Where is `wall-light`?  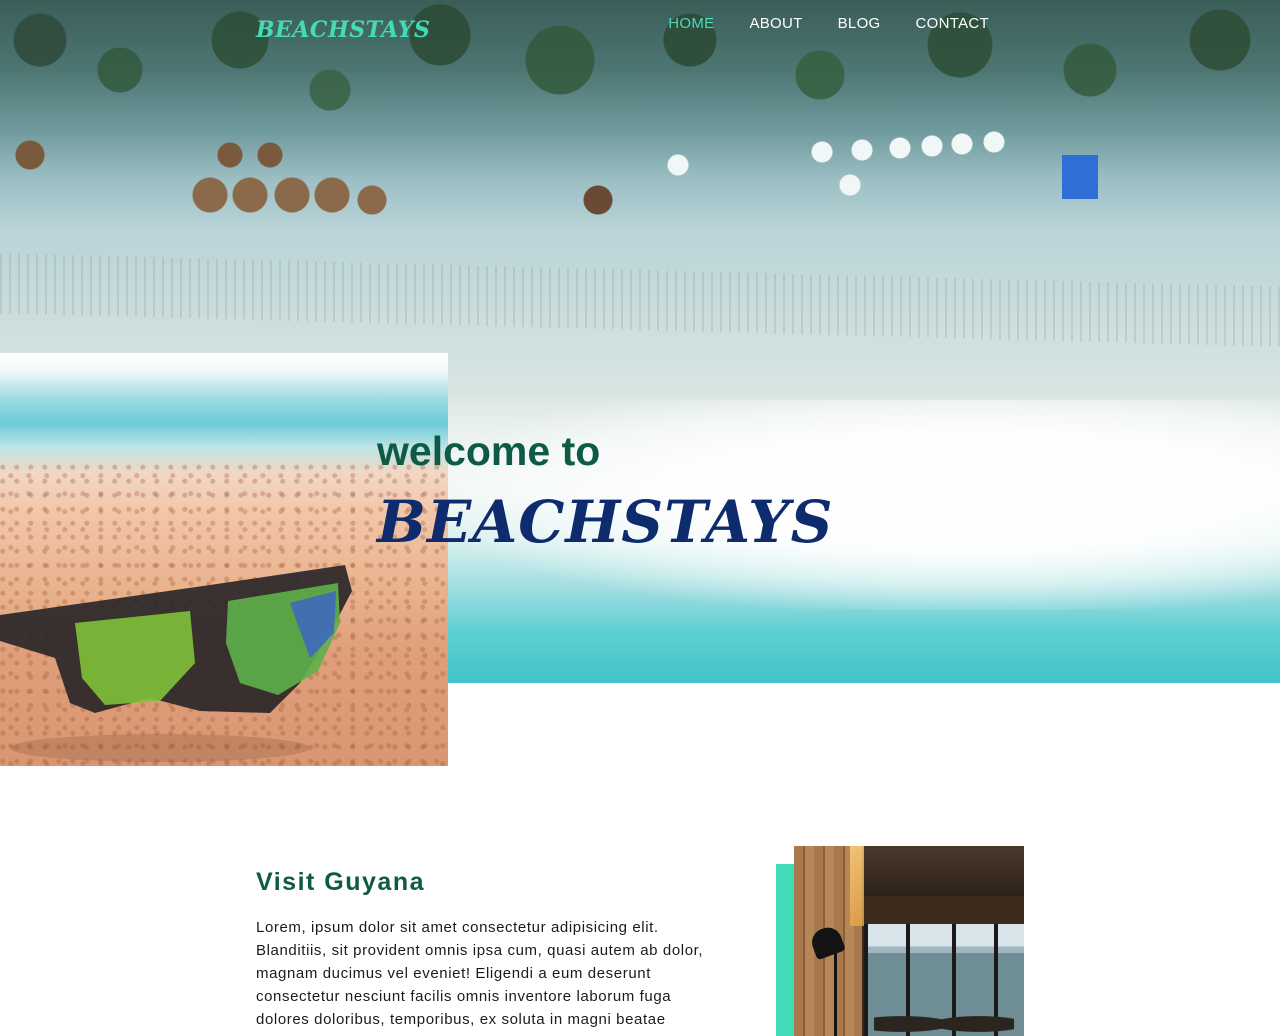
wall-light is located at coordinates (857, 886).